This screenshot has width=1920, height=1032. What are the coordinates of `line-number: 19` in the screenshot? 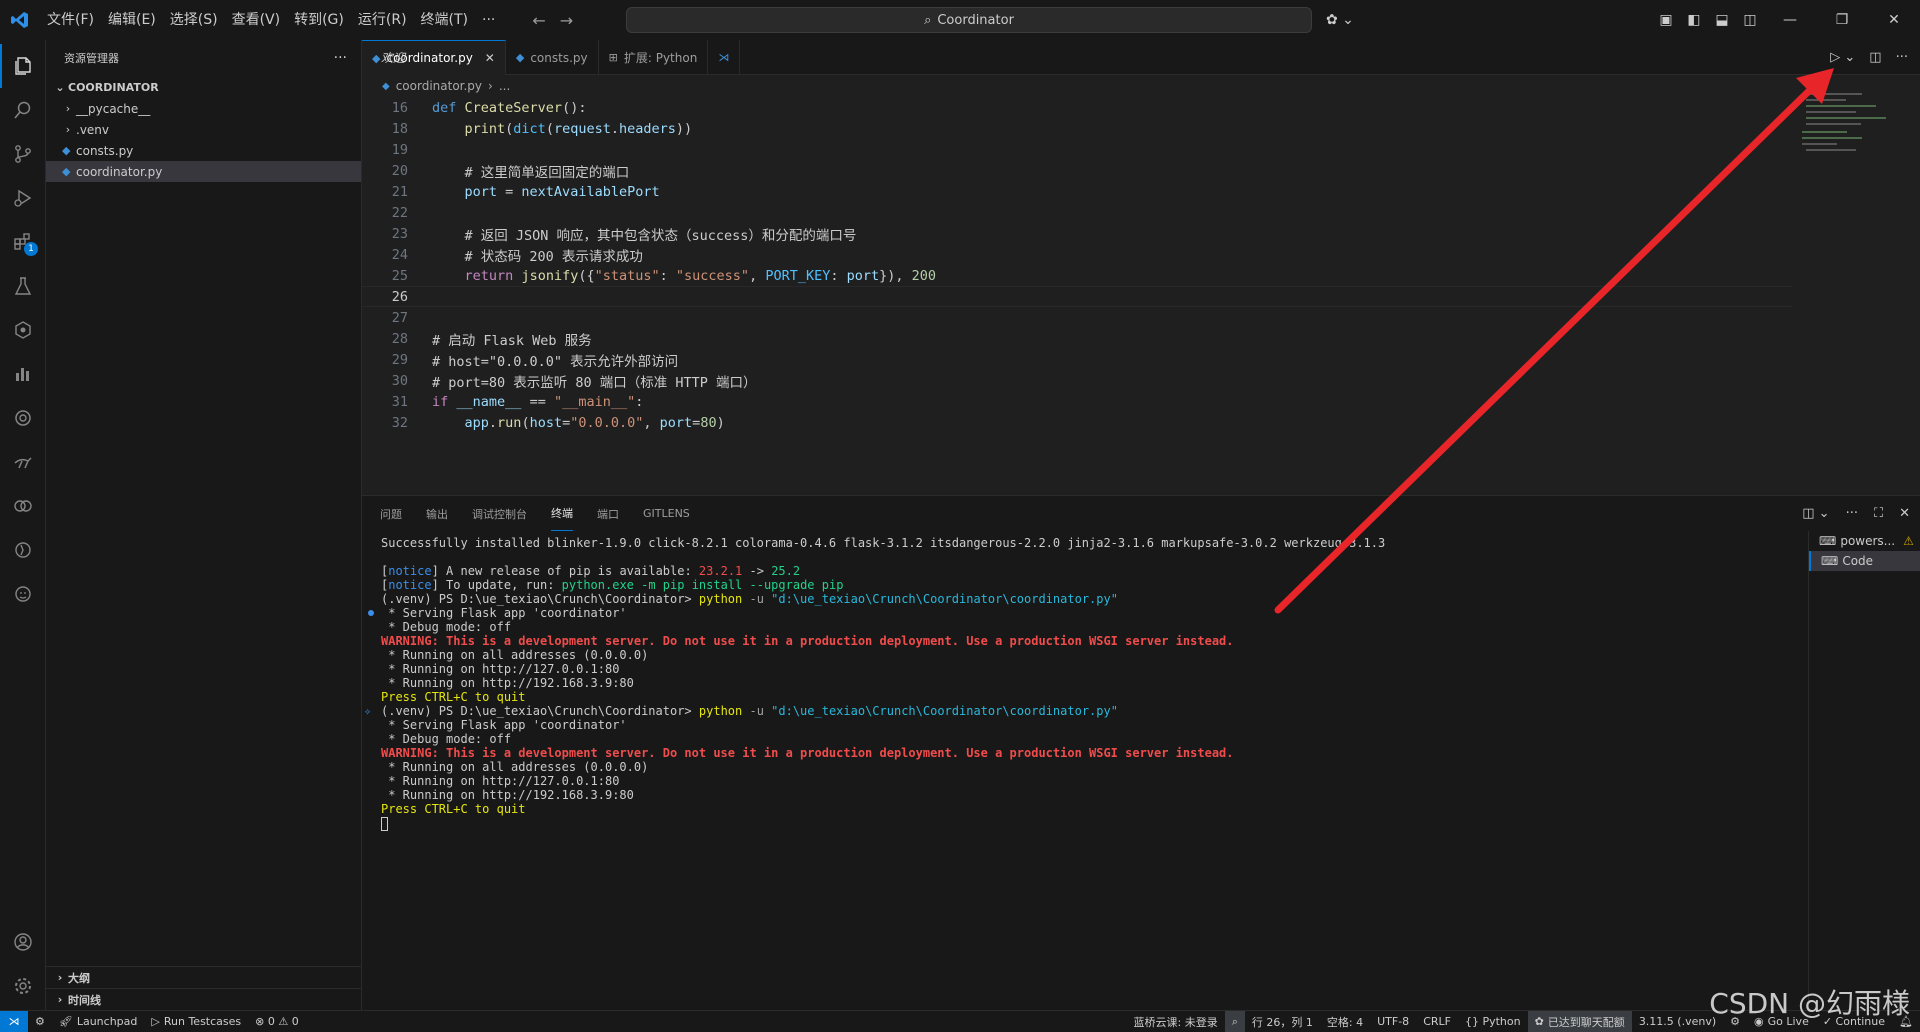 It's located at (399, 149).